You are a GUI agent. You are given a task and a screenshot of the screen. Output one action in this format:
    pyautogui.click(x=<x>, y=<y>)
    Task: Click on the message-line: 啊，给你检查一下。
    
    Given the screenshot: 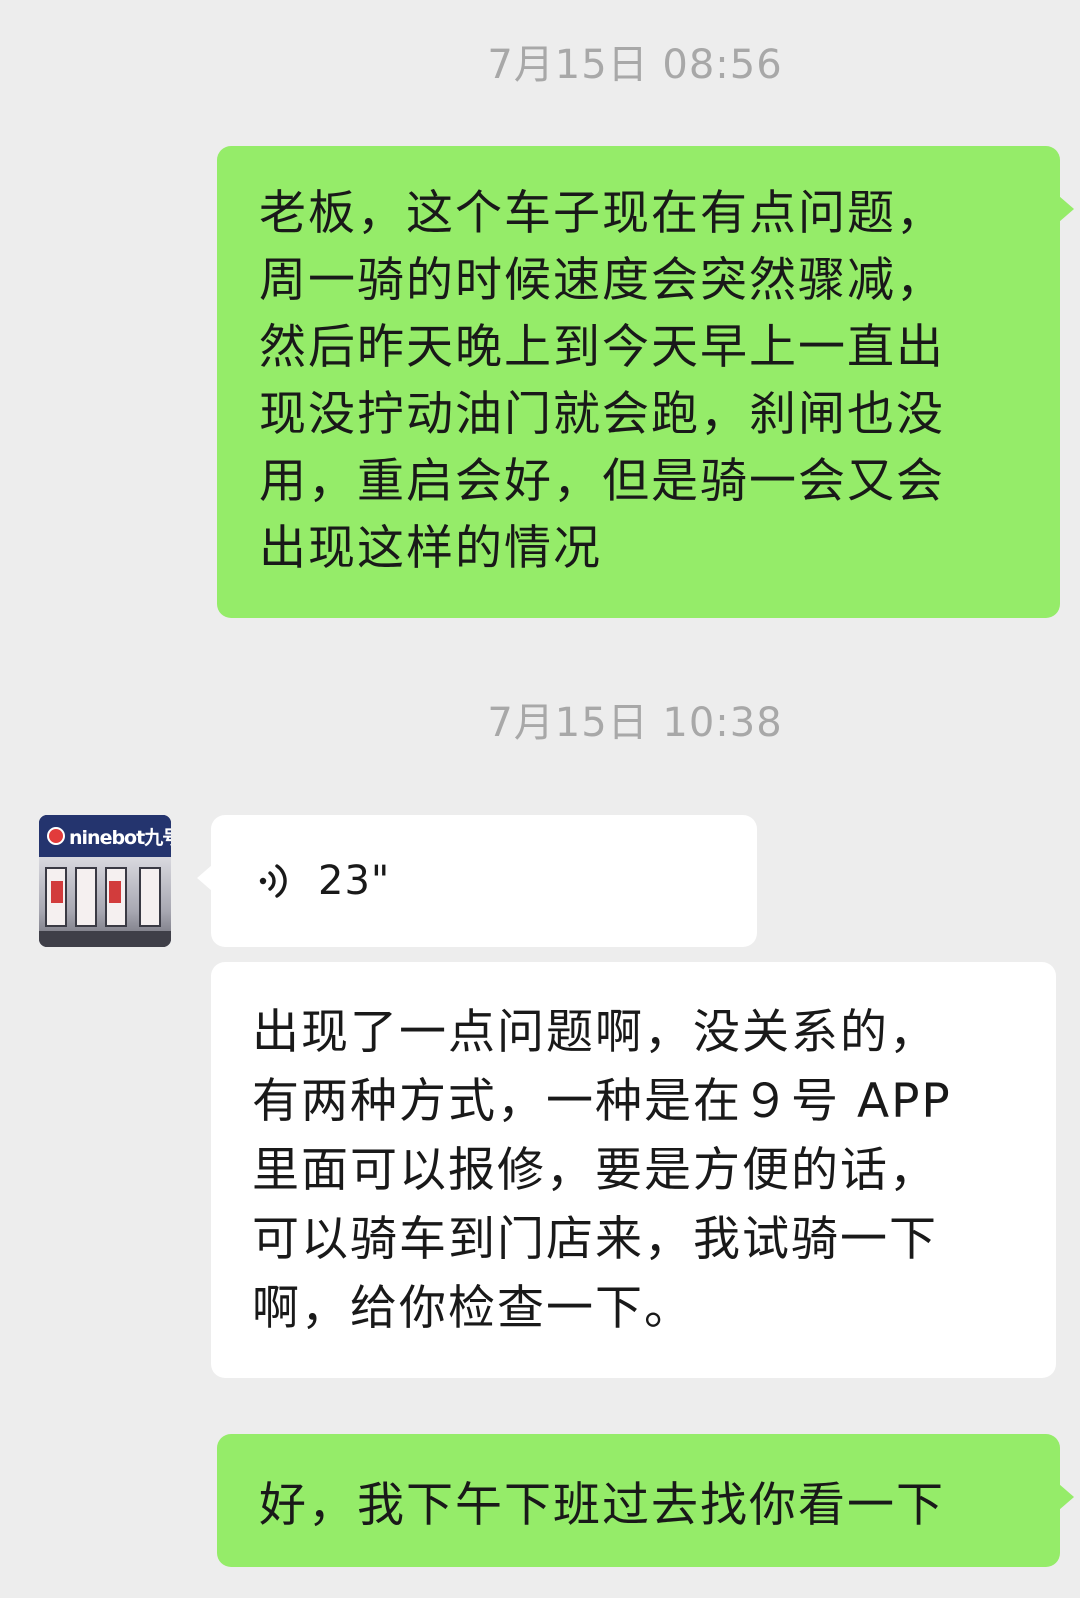 What is the action you would take?
    pyautogui.click(x=472, y=1308)
    